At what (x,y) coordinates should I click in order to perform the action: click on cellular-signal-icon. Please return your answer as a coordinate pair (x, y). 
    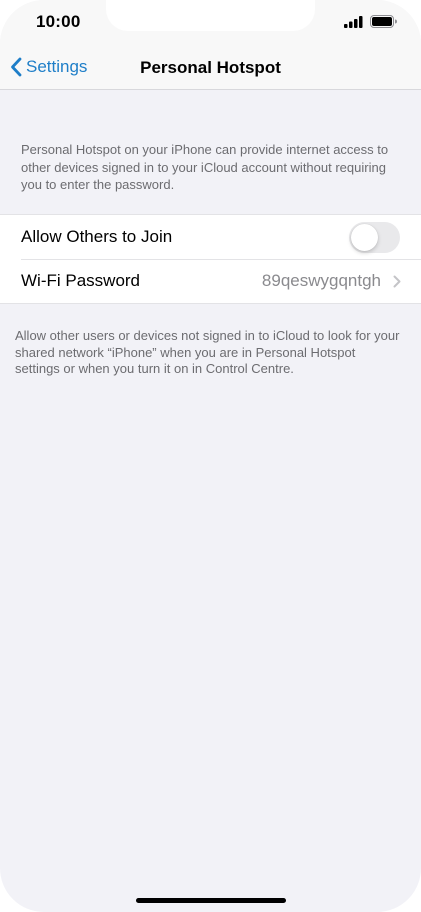
    Looking at the image, I should click on (353, 21).